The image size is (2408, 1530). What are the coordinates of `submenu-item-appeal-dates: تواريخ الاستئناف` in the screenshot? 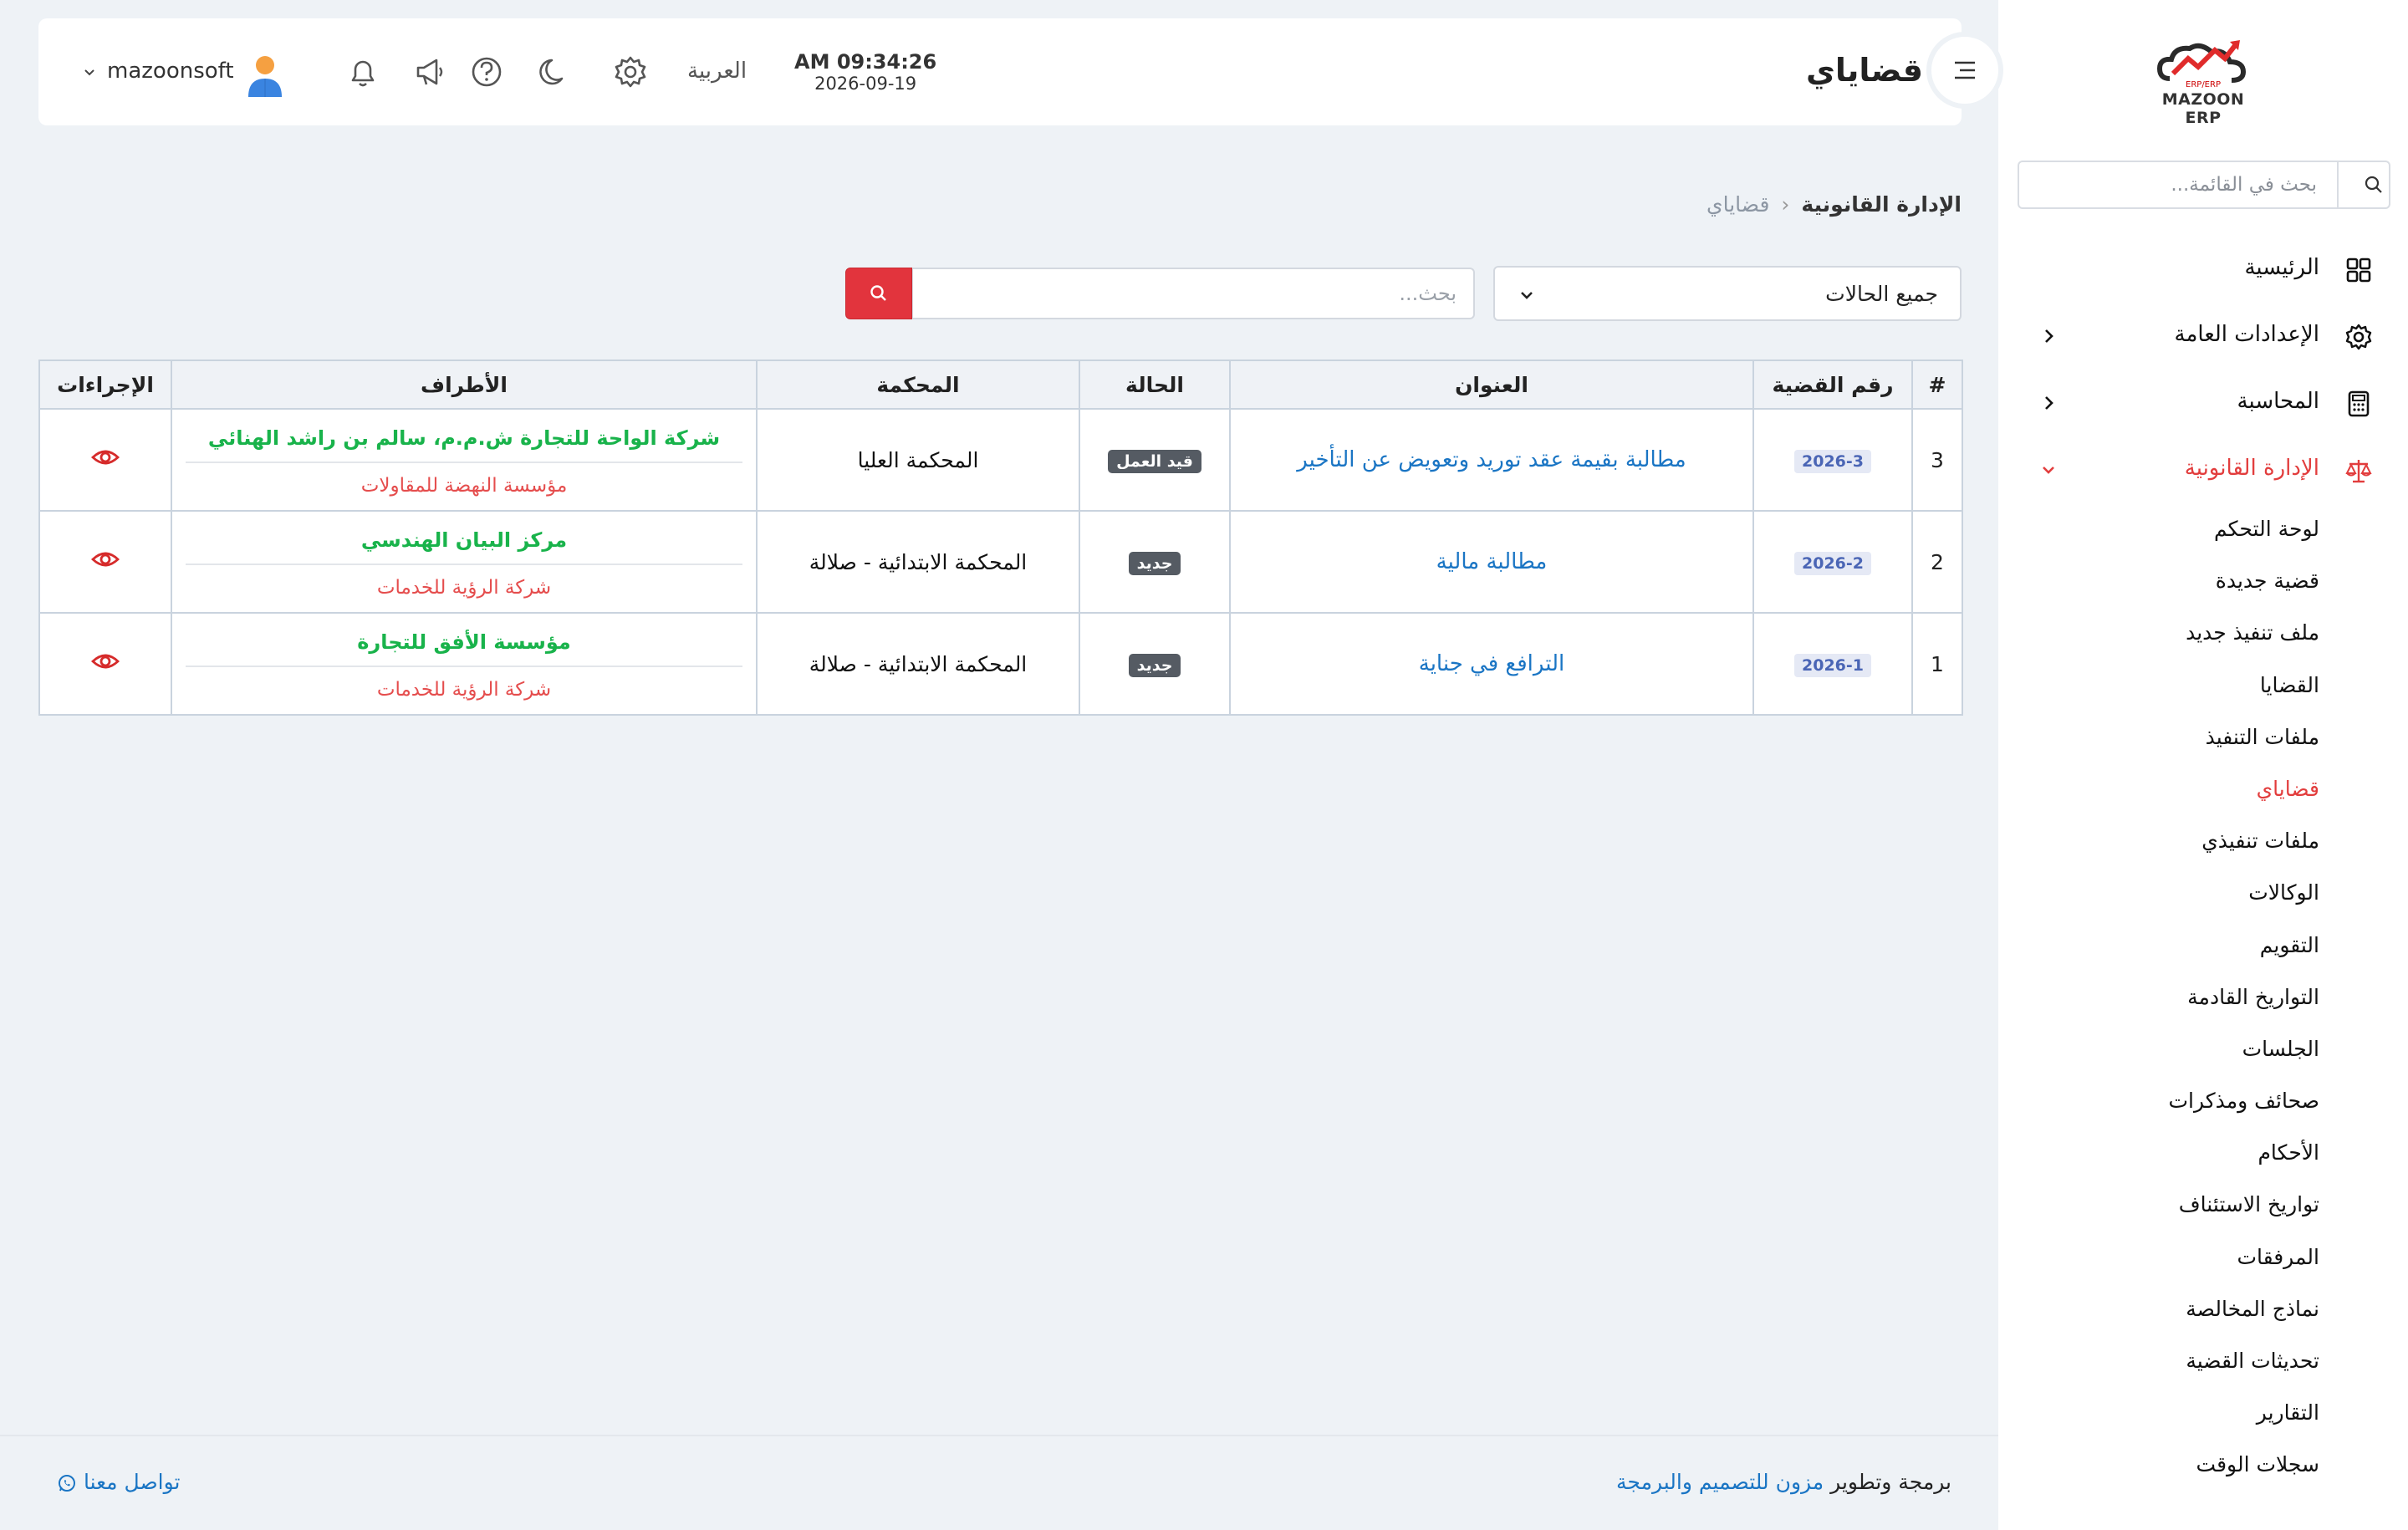 It's located at (2243, 1210).